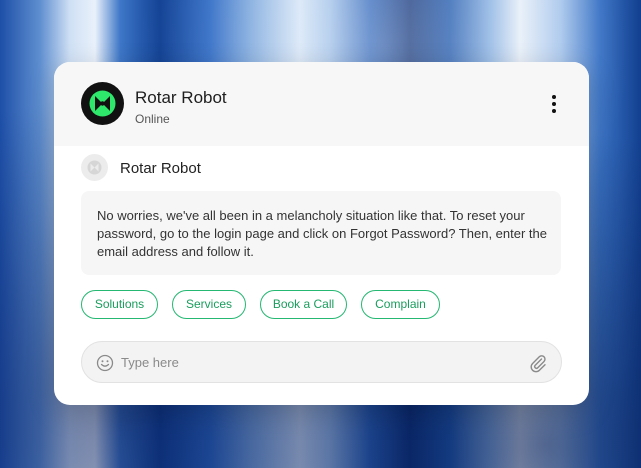 This screenshot has width=641, height=468. What do you see at coordinates (554, 104) in the screenshot?
I see `more-options-button` at bounding box center [554, 104].